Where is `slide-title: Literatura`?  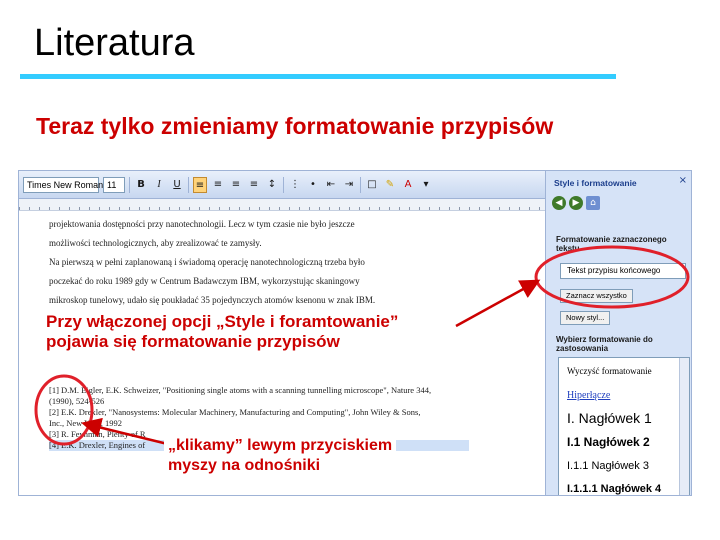 slide-title: Literatura is located at coordinates (114, 43).